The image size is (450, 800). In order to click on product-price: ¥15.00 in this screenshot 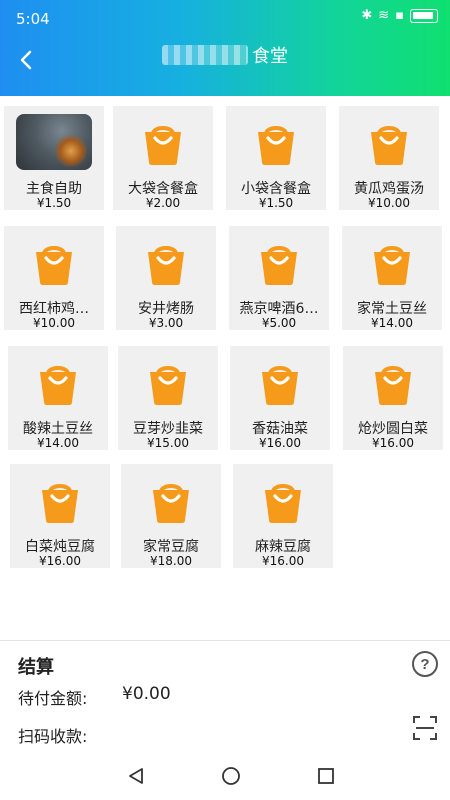, I will do `click(168, 443)`.